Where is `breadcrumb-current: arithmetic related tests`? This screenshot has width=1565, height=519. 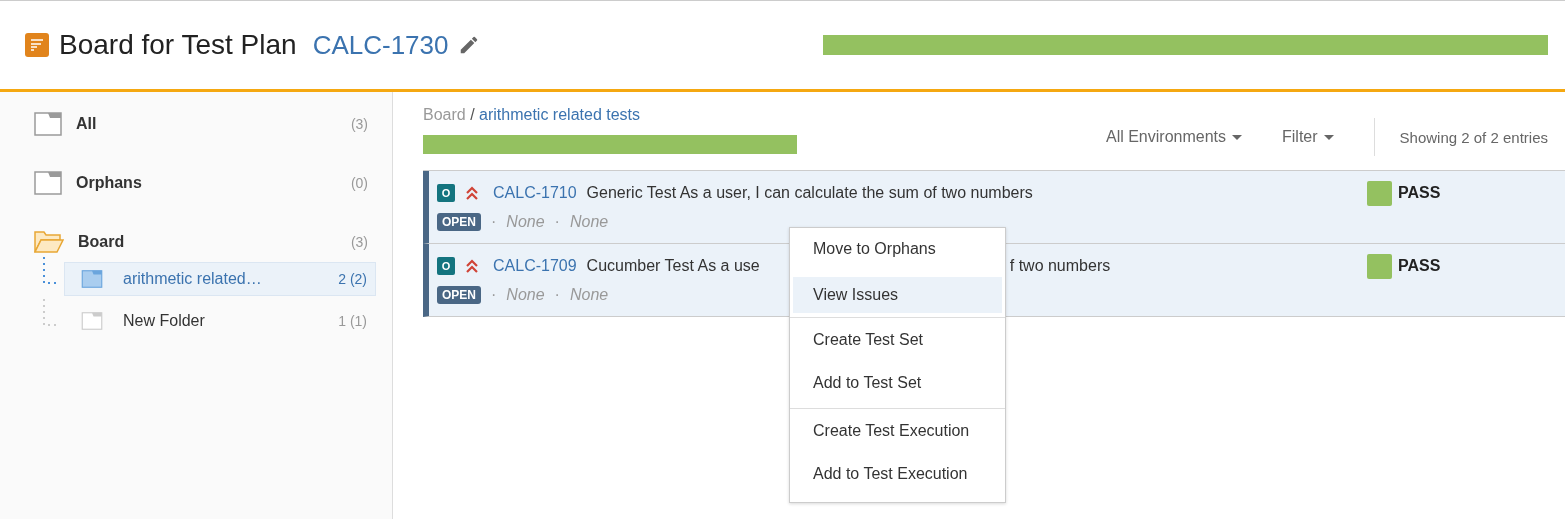 breadcrumb-current: arithmetic related tests is located at coordinates (559, 114).